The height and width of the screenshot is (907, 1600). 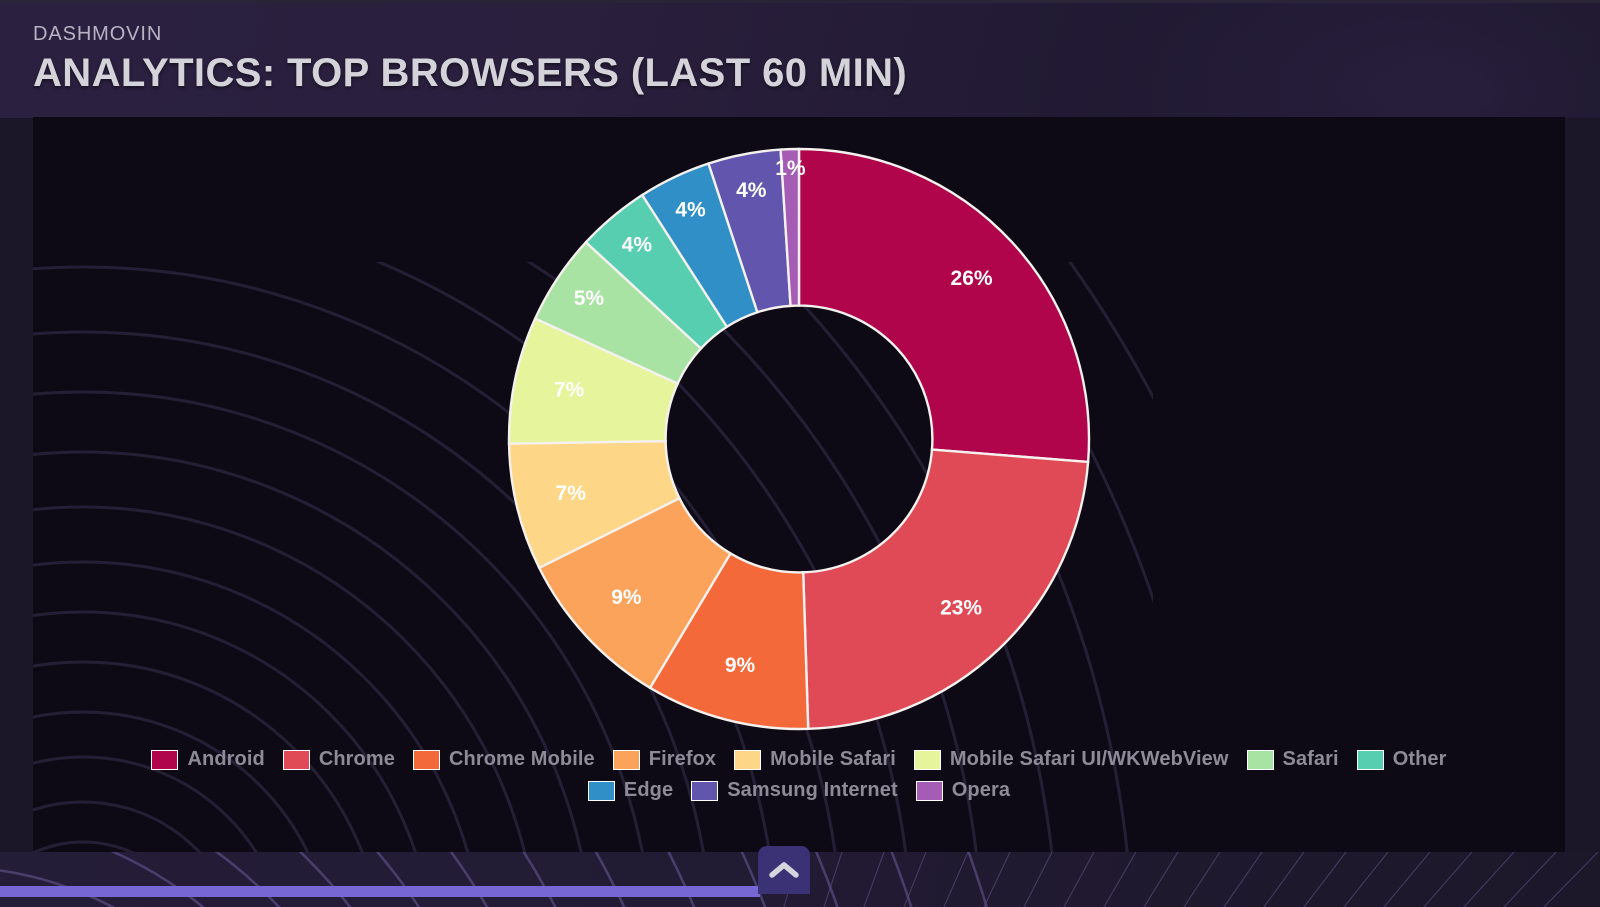 I want to click on legend-item-firefox: Firefox, so click(x=664, y=759).